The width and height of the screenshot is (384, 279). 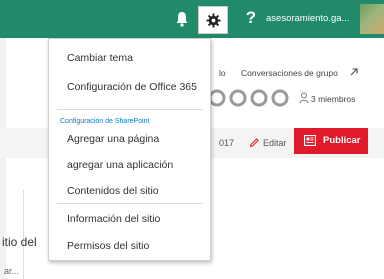 I want to click on publish-button: Publicar, so click(x=331, y=141).